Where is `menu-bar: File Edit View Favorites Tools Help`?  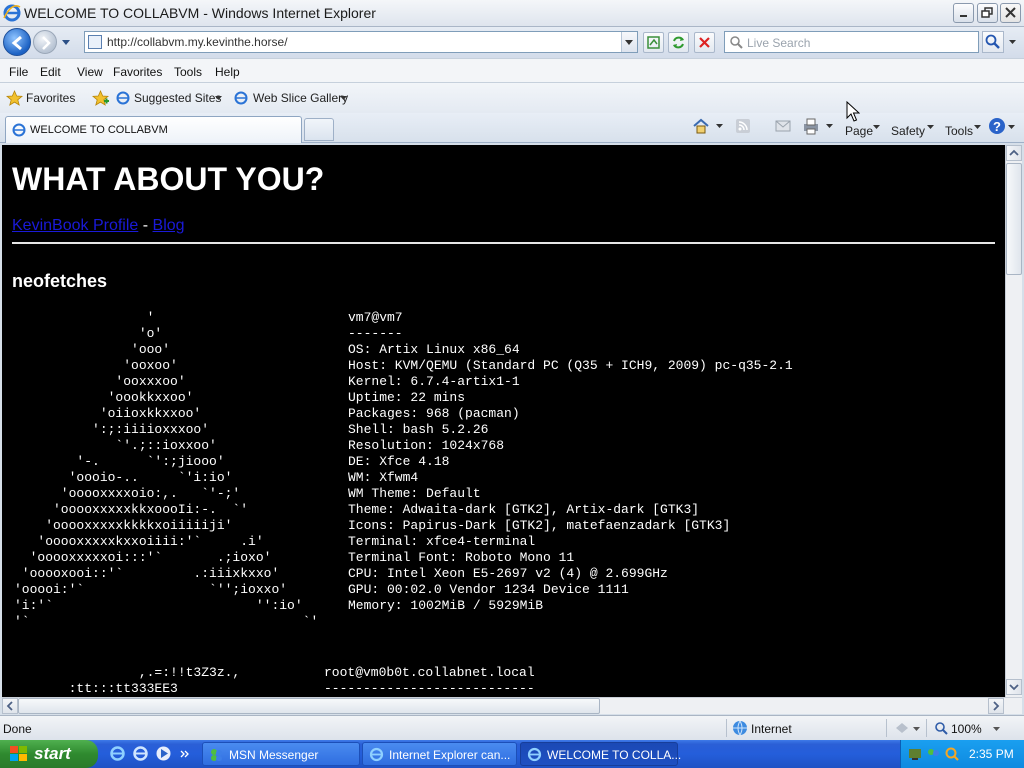 menu-bar: File Edit View Favorites Tools Help is located at coordinates (512, 70).